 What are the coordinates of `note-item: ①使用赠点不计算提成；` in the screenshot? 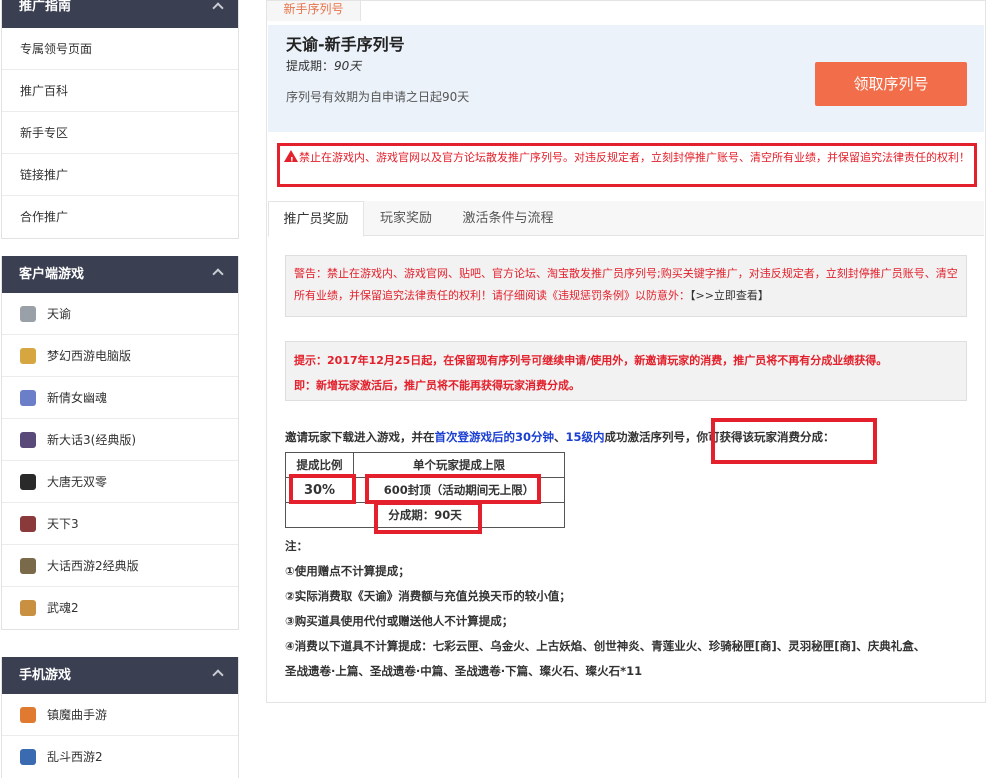 It's located at (347, 571).